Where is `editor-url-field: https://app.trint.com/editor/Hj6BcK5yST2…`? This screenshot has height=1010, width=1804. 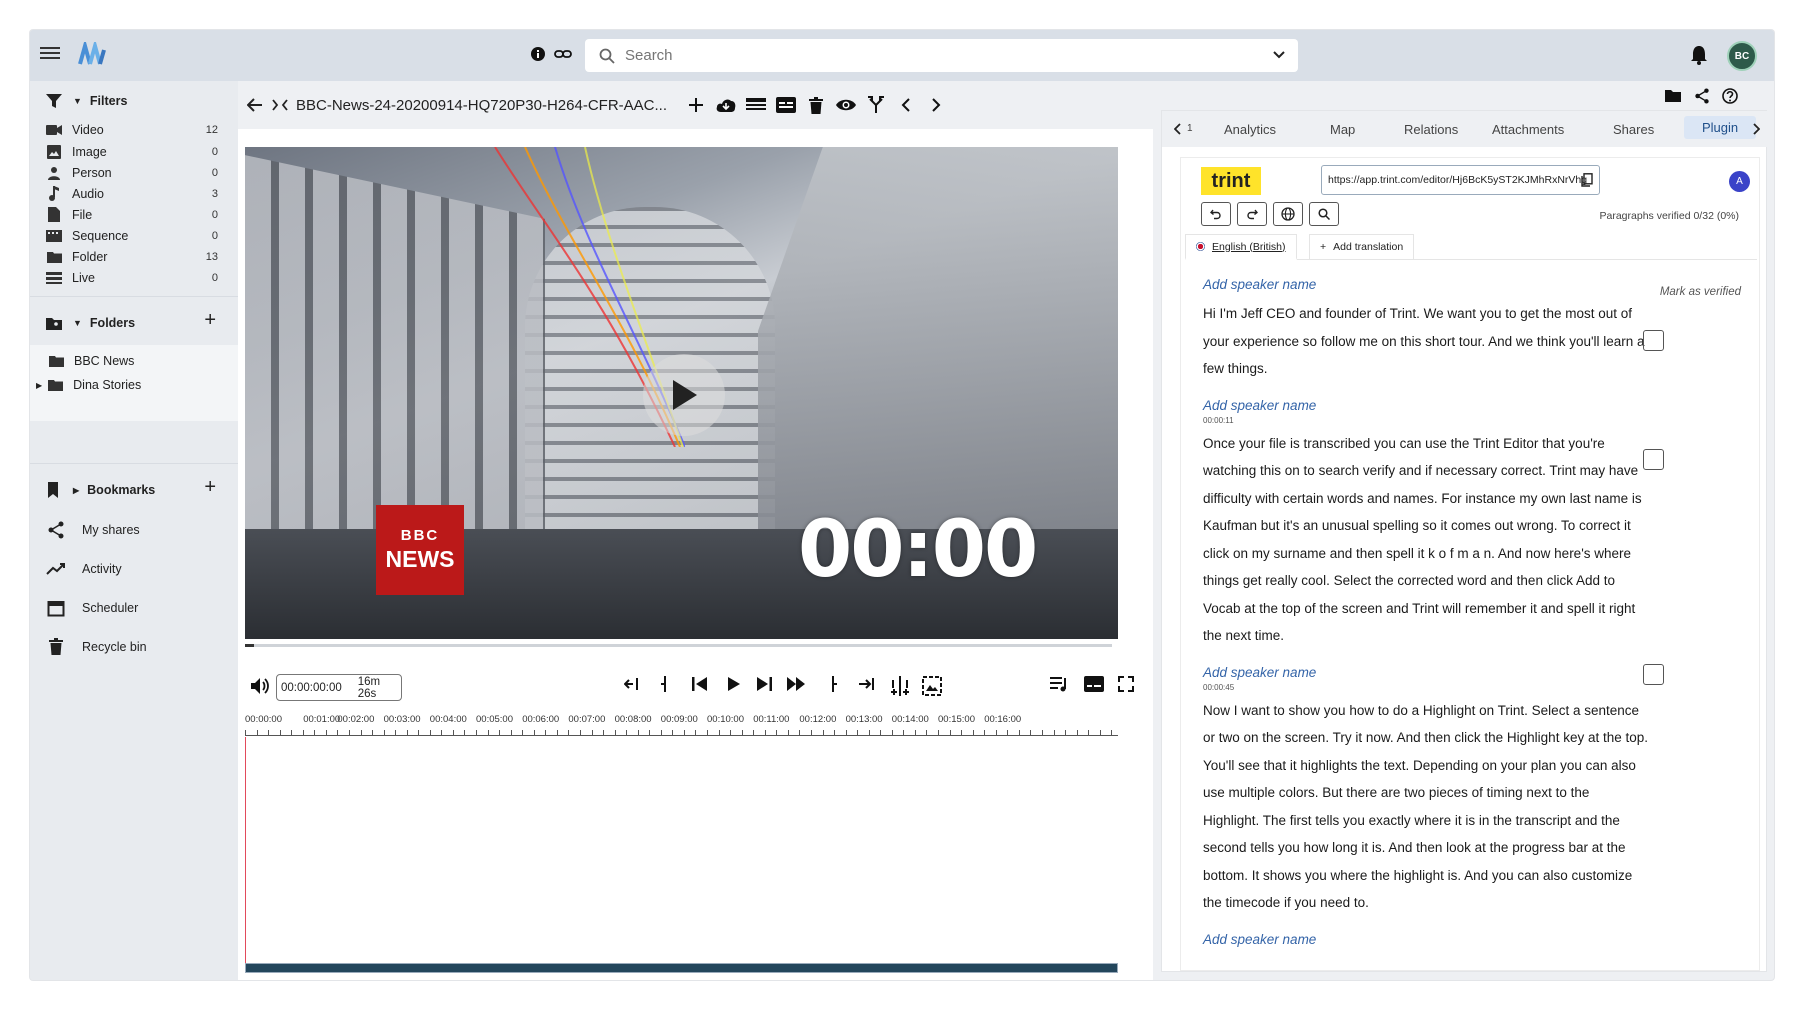
editor-url-field: https://app.trint.com/editor/Hj6BcK5yST2… is located at coordinates (1460, 180).